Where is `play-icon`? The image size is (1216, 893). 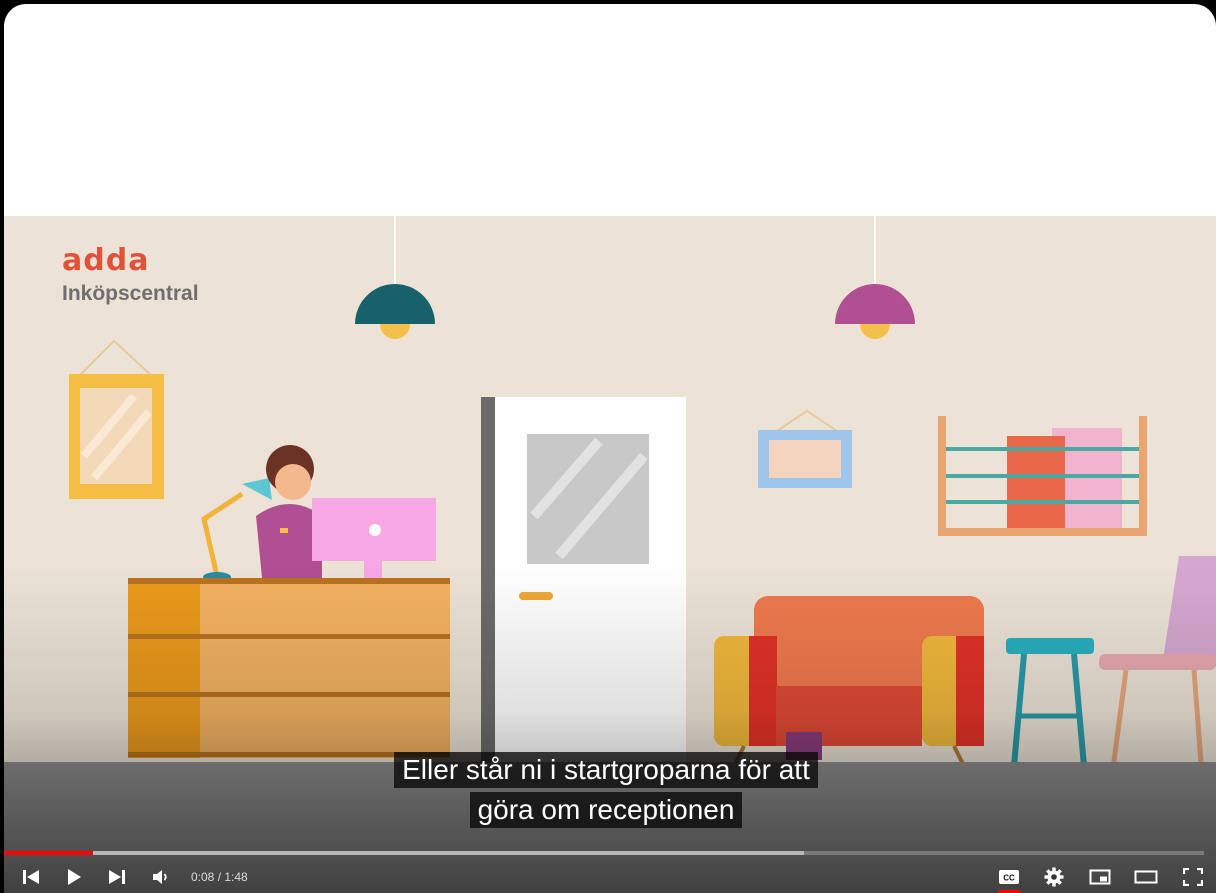 play-icon is located at coordinates (74, 877).